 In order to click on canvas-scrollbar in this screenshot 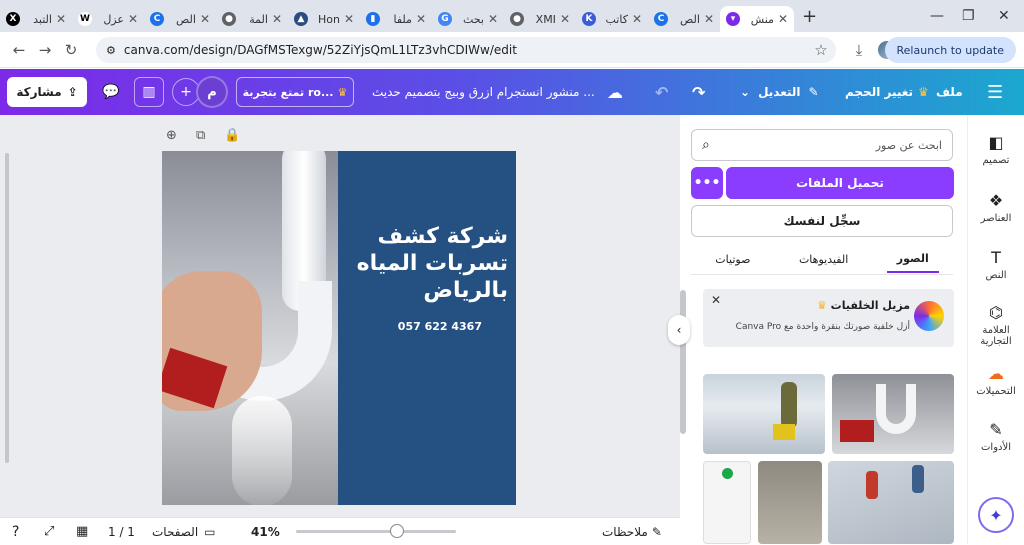, I will do `click(7, 308)`.